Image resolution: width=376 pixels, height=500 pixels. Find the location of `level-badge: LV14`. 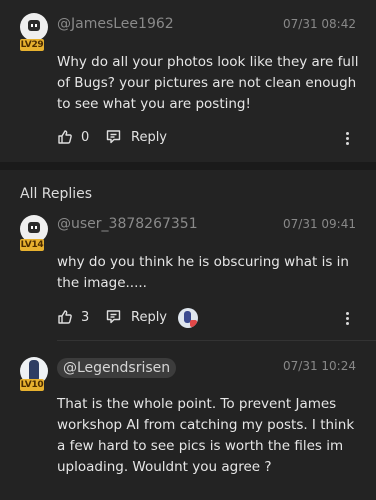

level-badge: LV14 is located at coordinates (32, 245).